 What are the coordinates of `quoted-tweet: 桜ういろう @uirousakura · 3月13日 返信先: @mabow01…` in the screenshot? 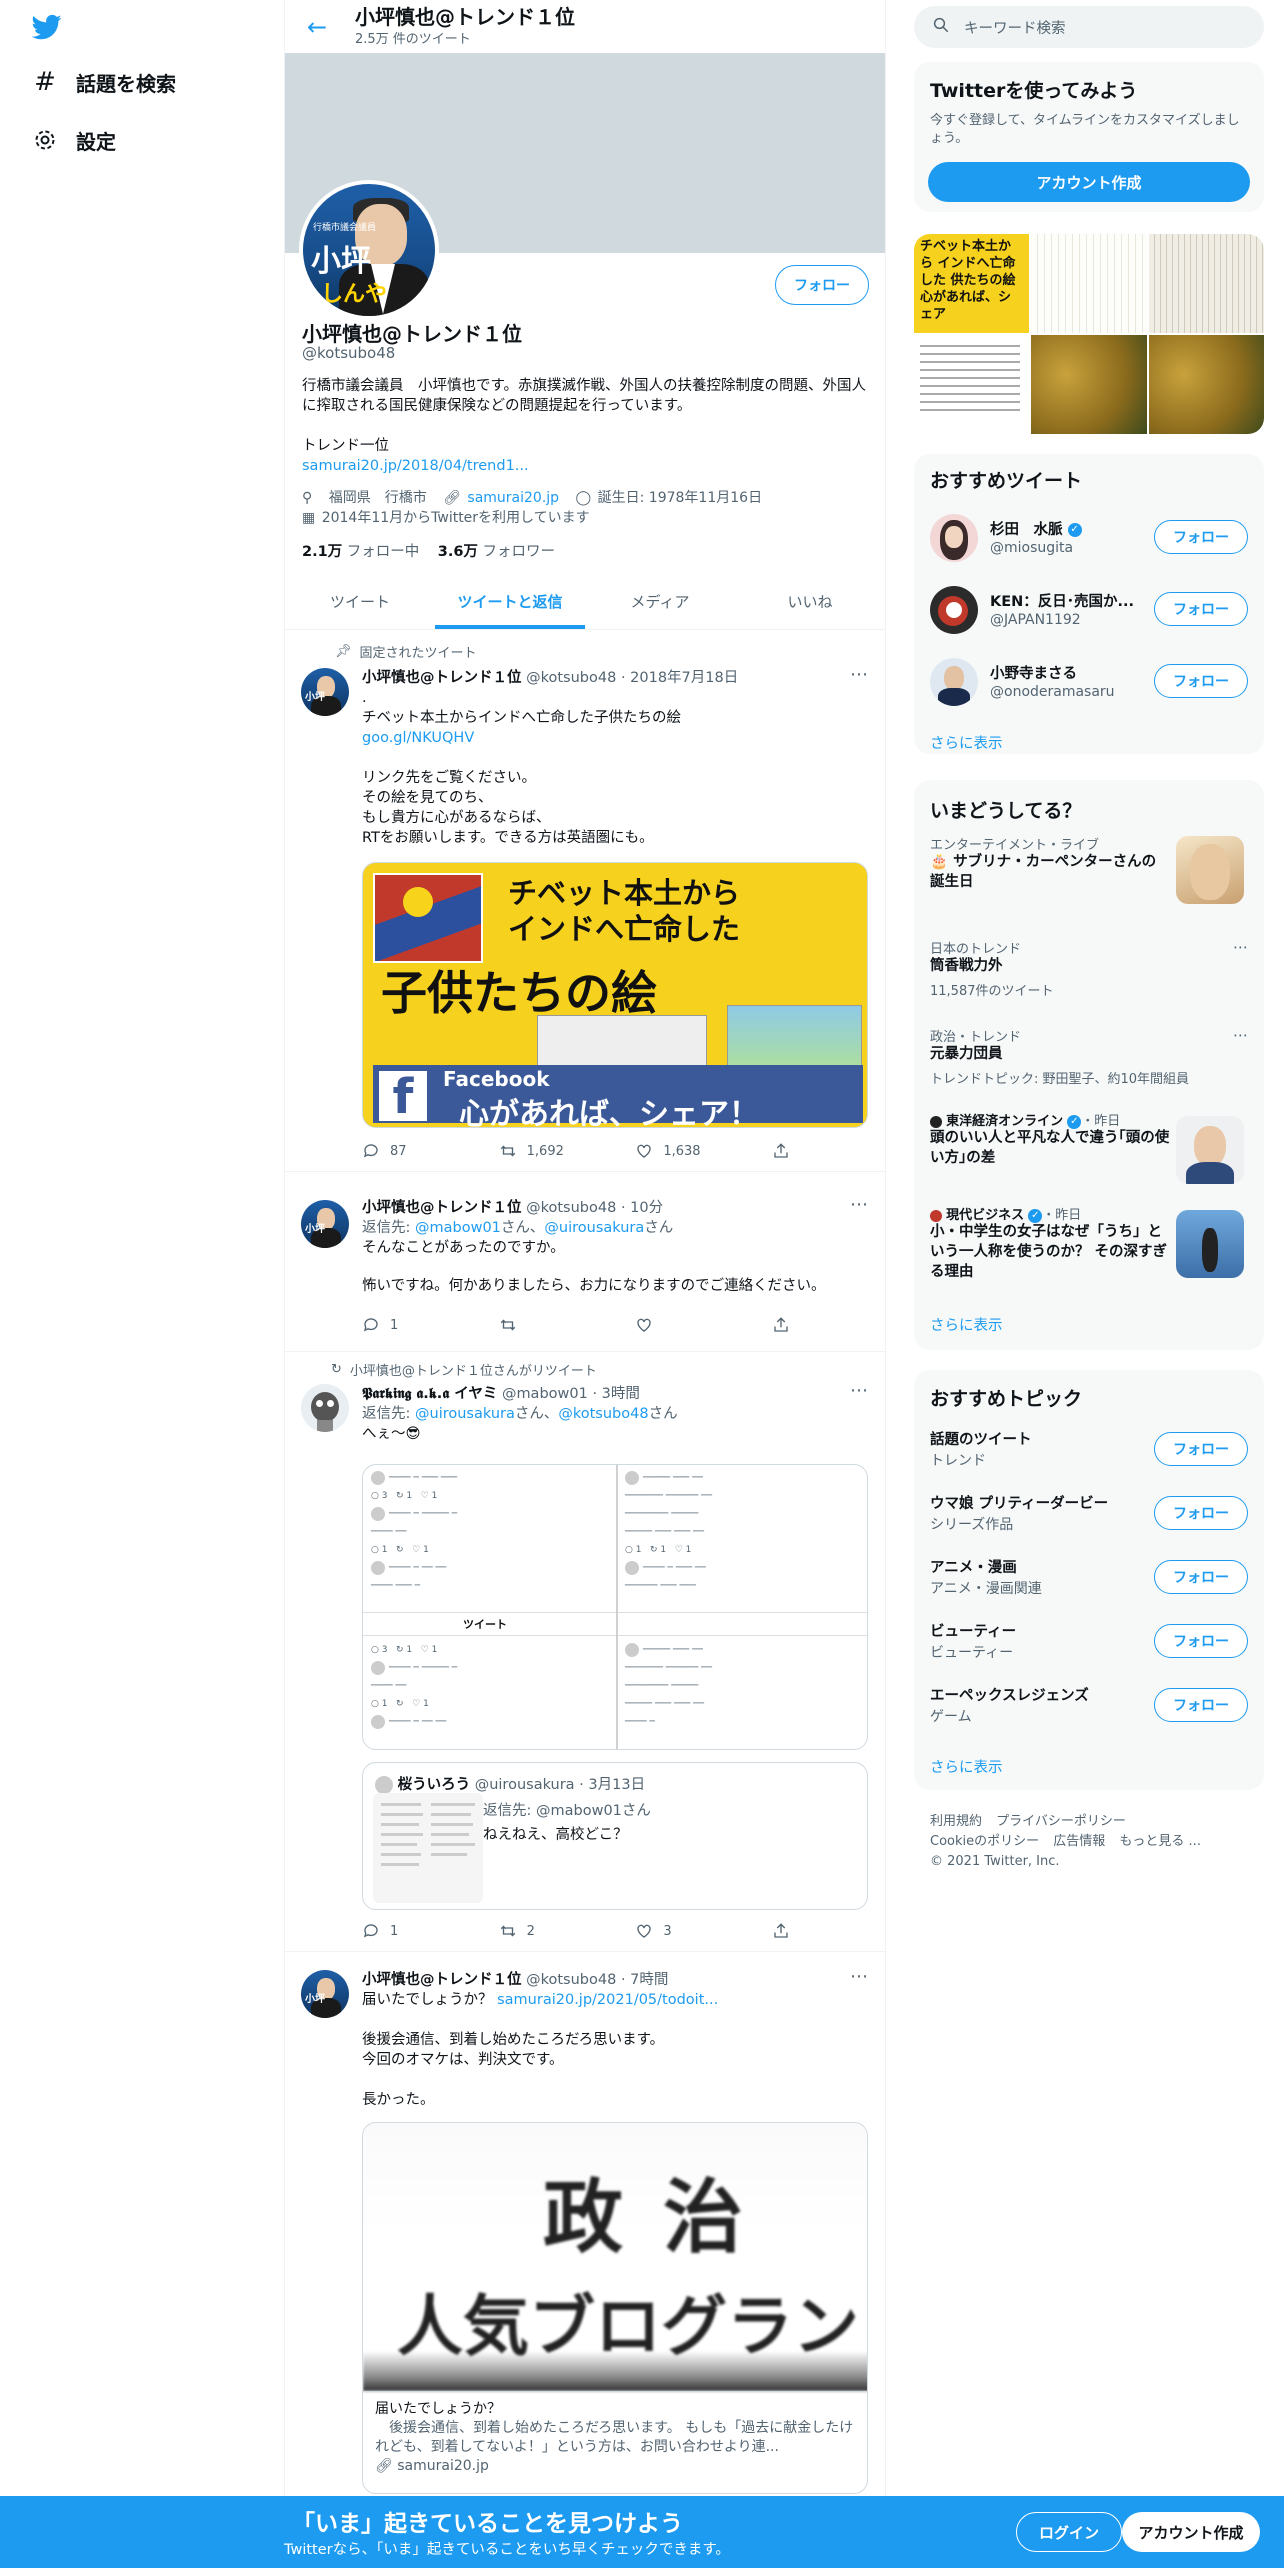 It's located at (615, 1836).